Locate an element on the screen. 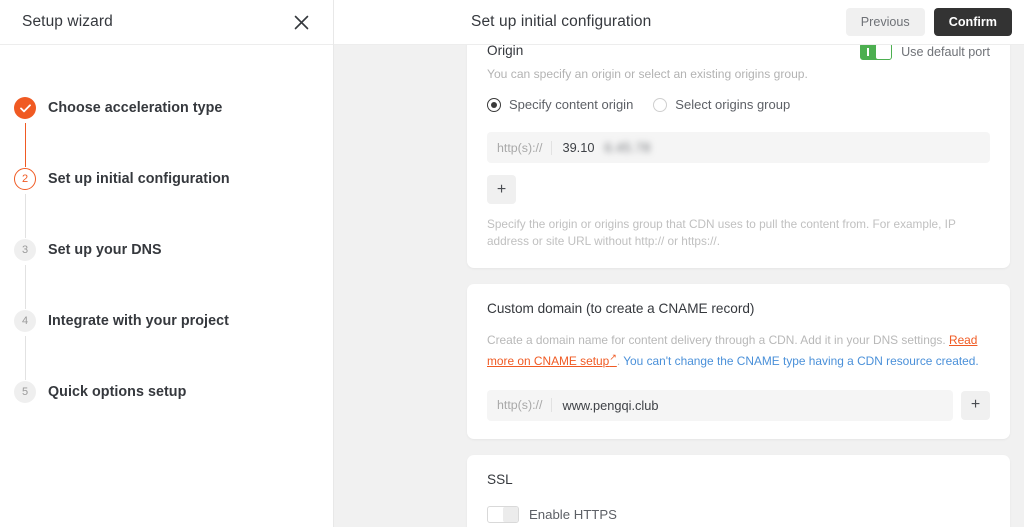  ssl-card: SSL Enable HTTPS Use SSL certificate is located at coordinates (738, 490).